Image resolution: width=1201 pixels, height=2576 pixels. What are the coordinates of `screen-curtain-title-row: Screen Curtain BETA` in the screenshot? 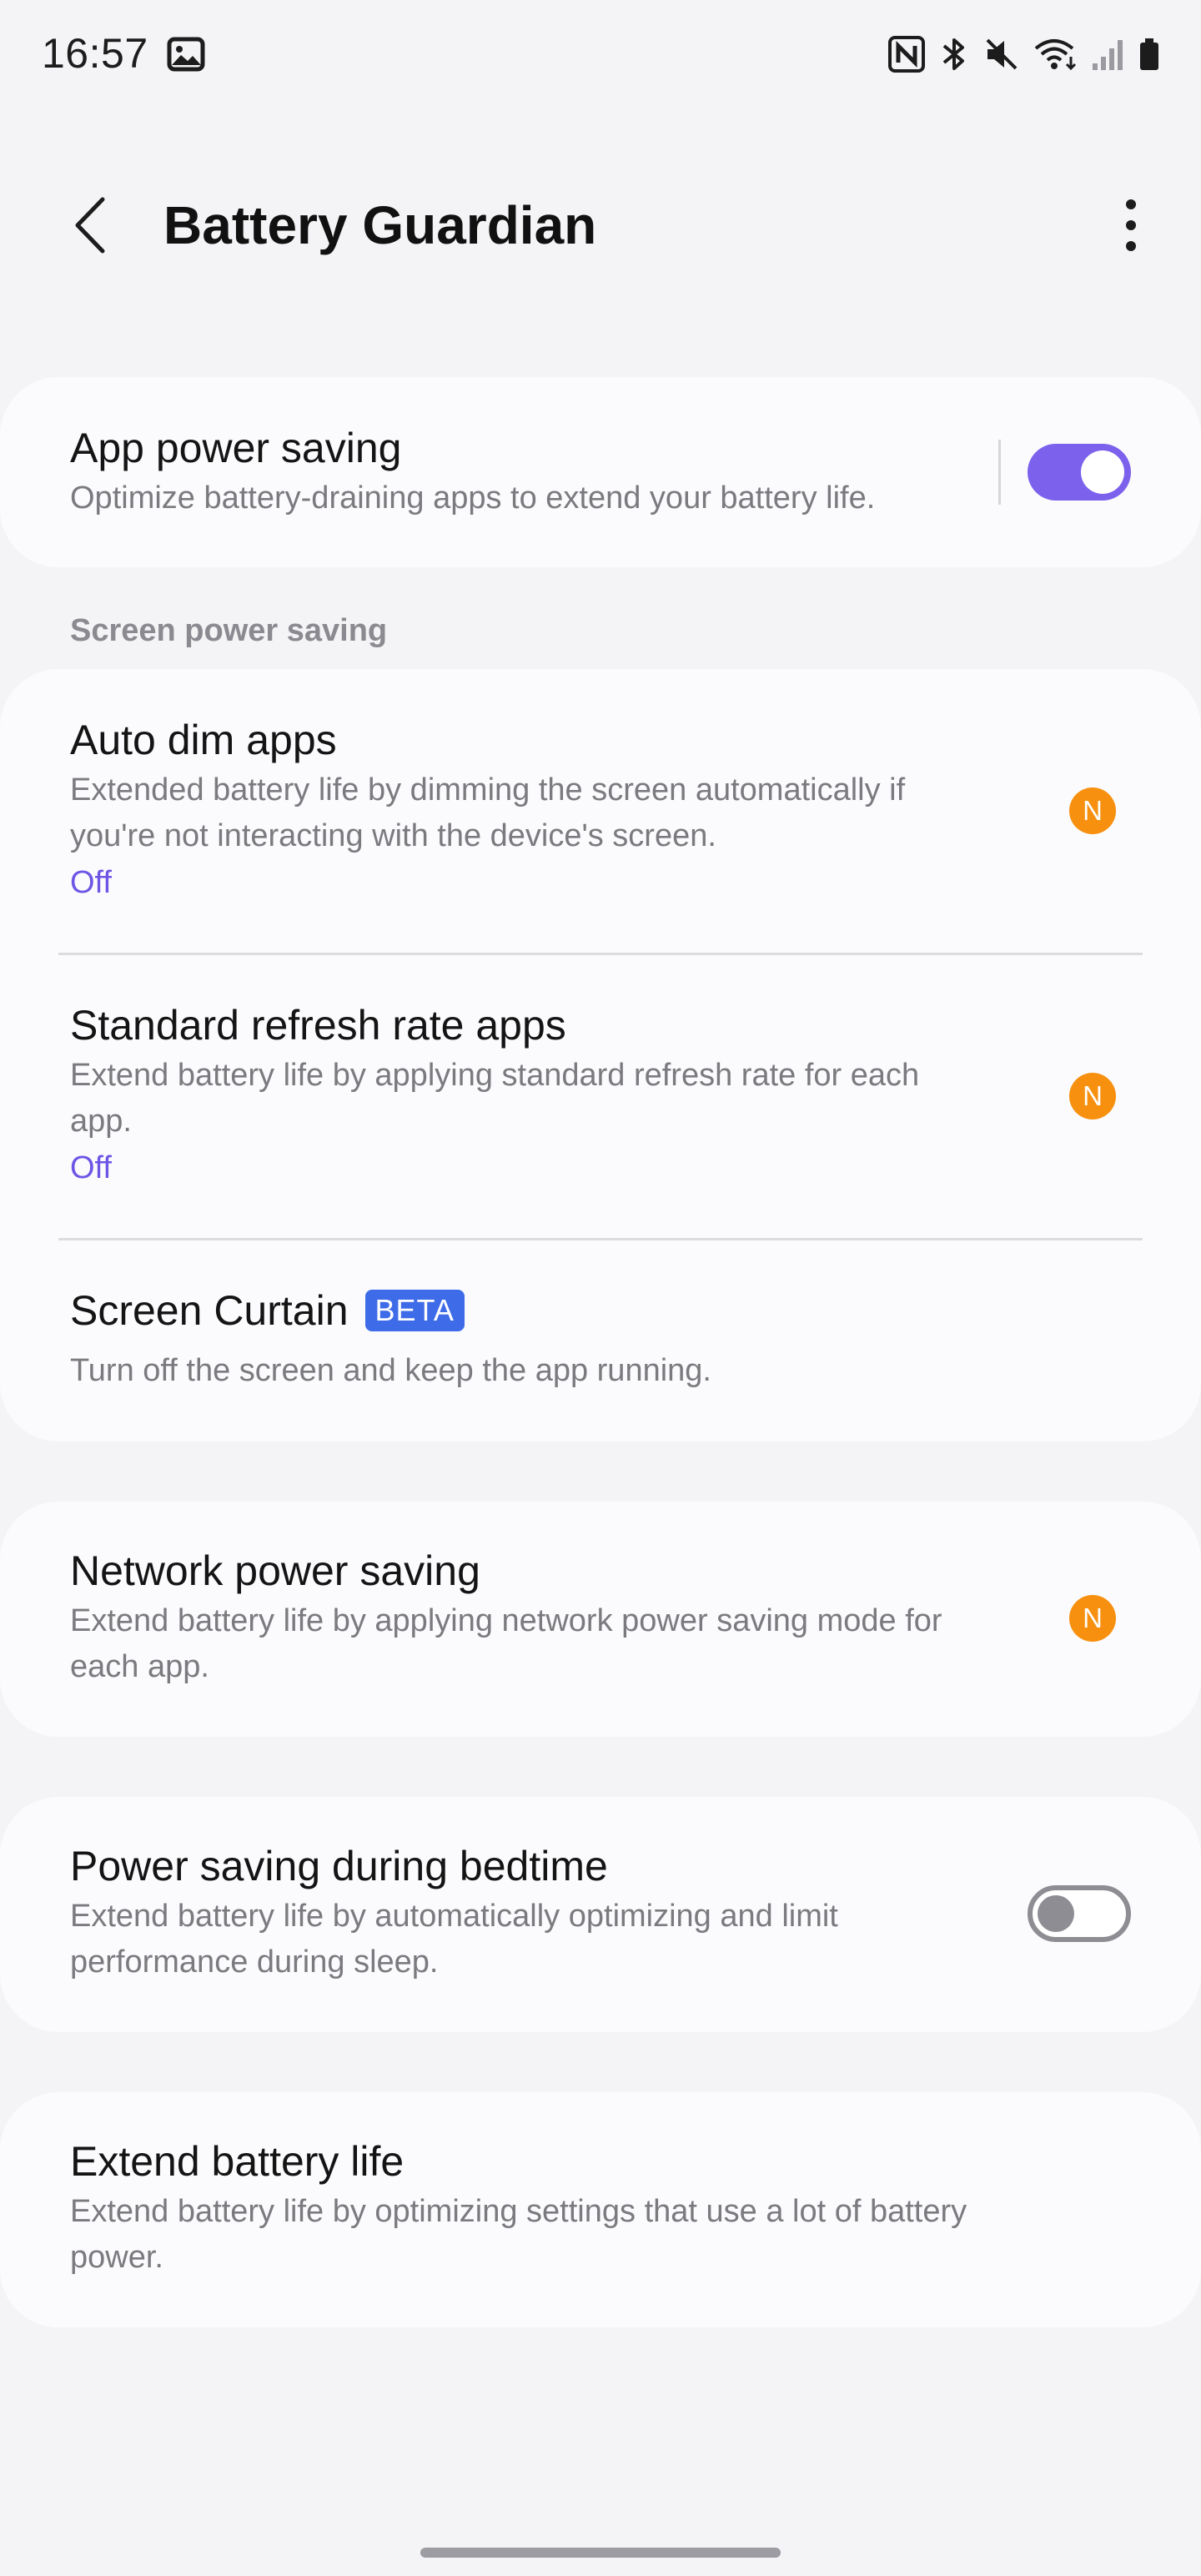 It's located at (636, 1310).